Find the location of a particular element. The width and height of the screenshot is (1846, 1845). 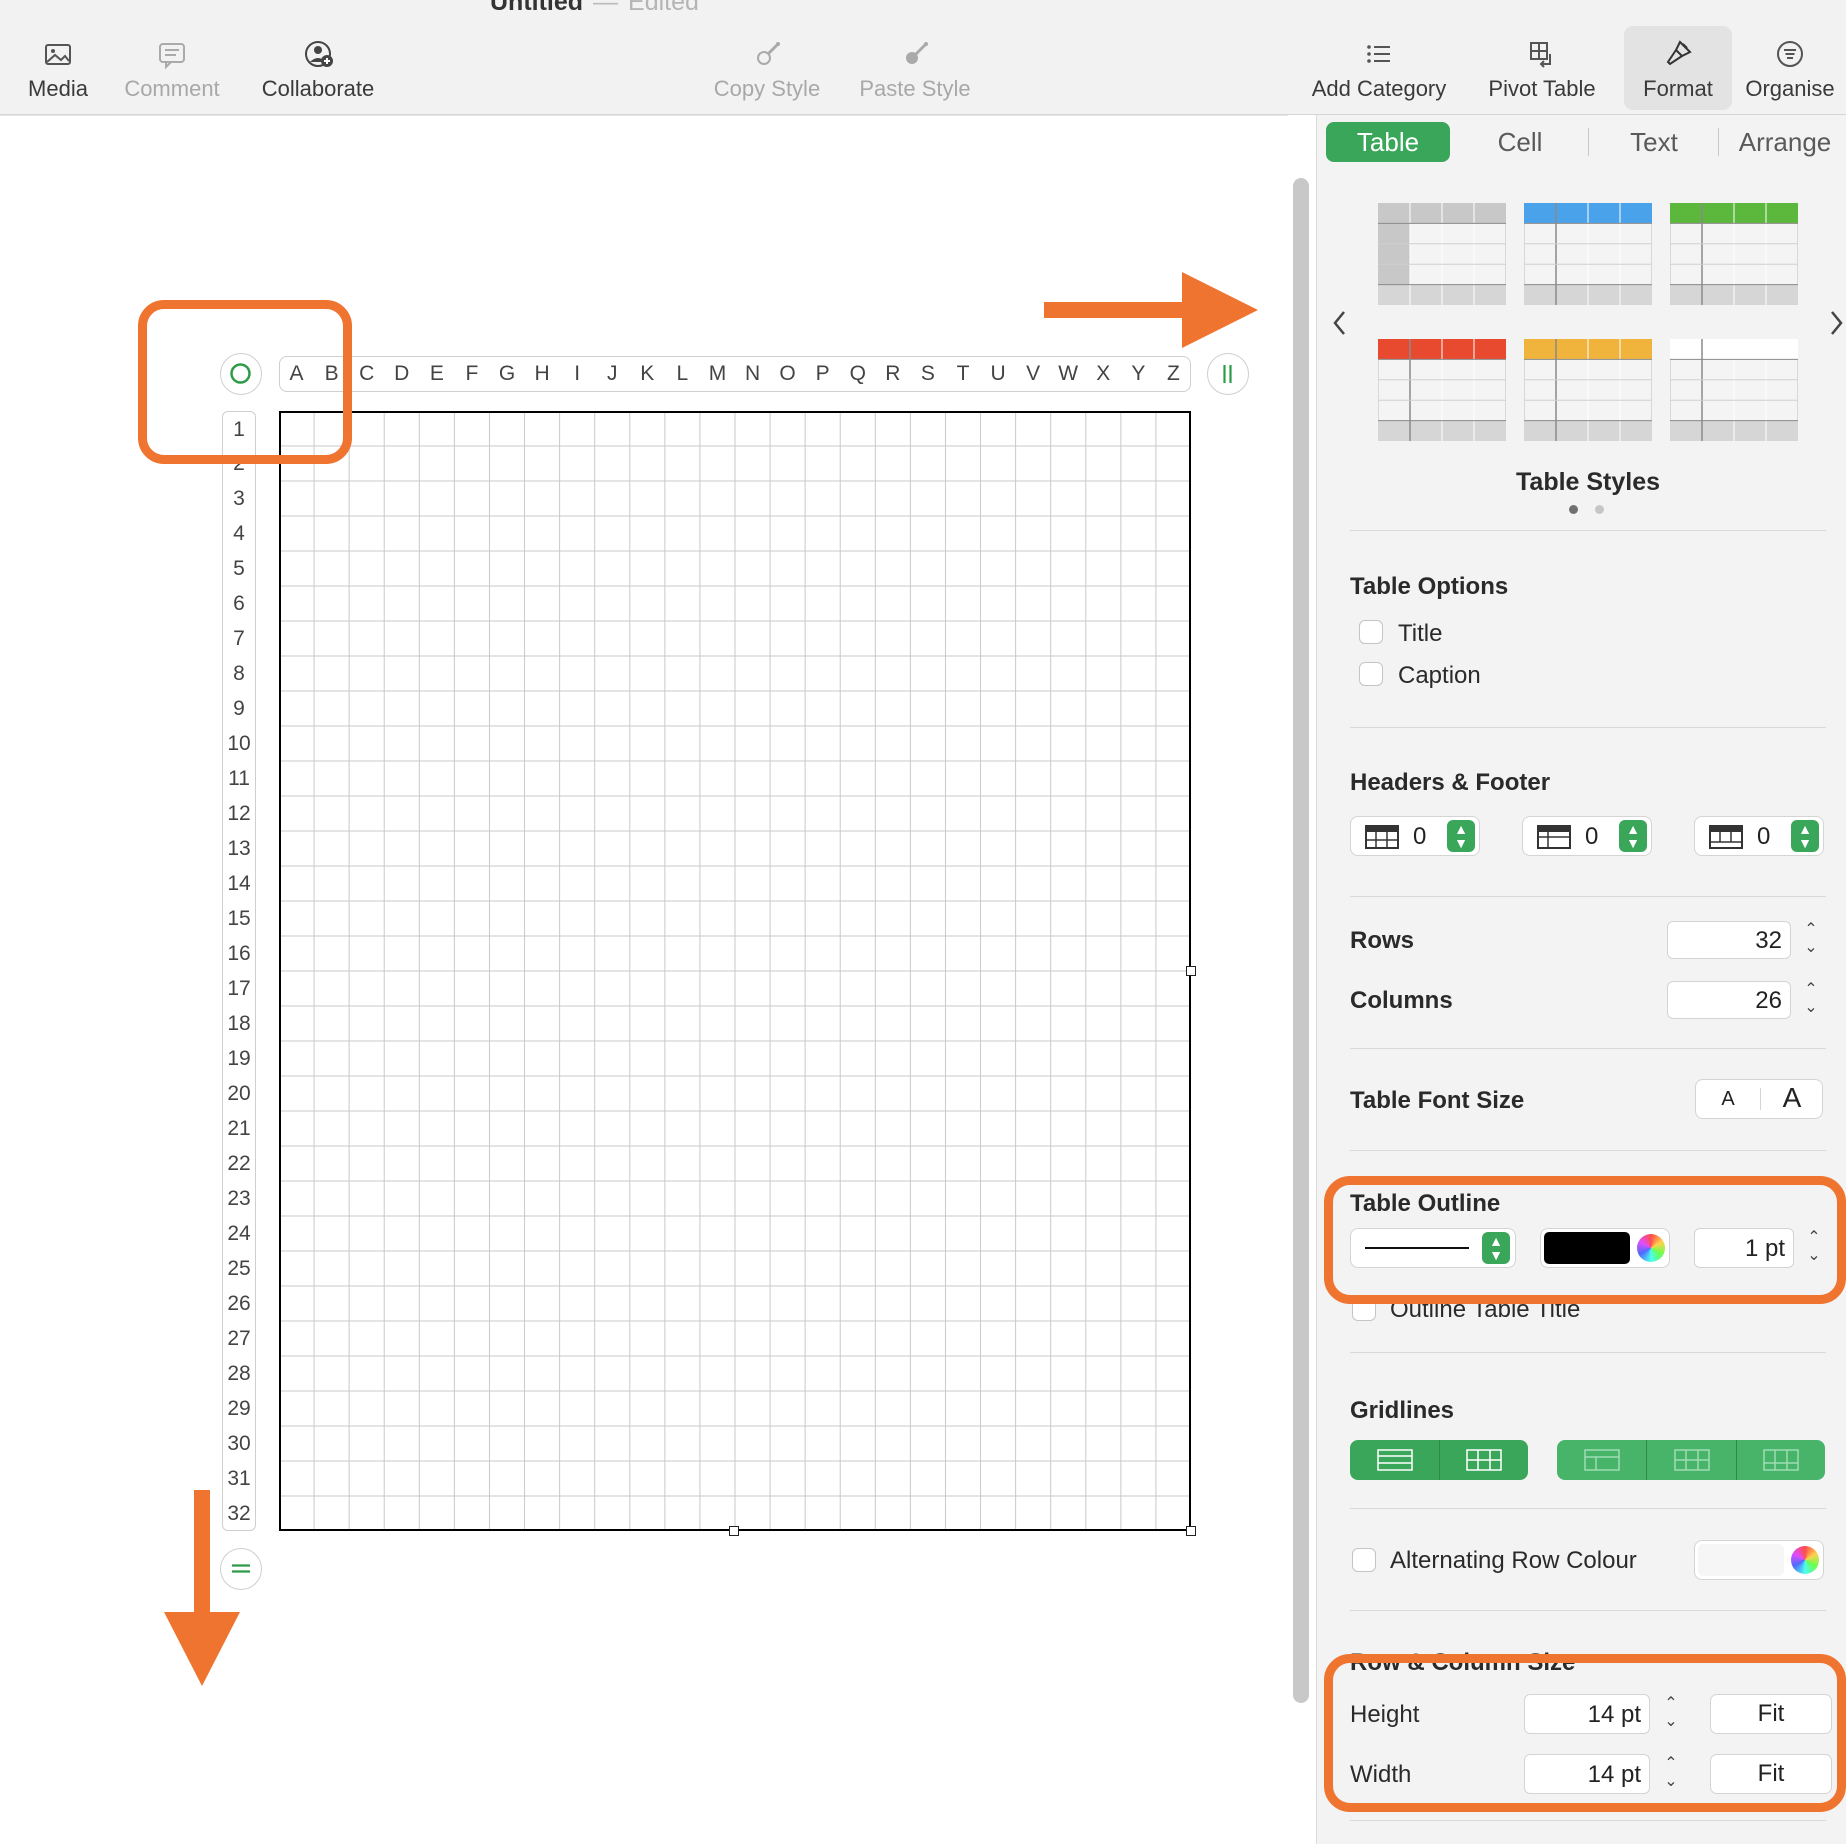

row-header-18: 18 is located at coordinates (239, 1023).